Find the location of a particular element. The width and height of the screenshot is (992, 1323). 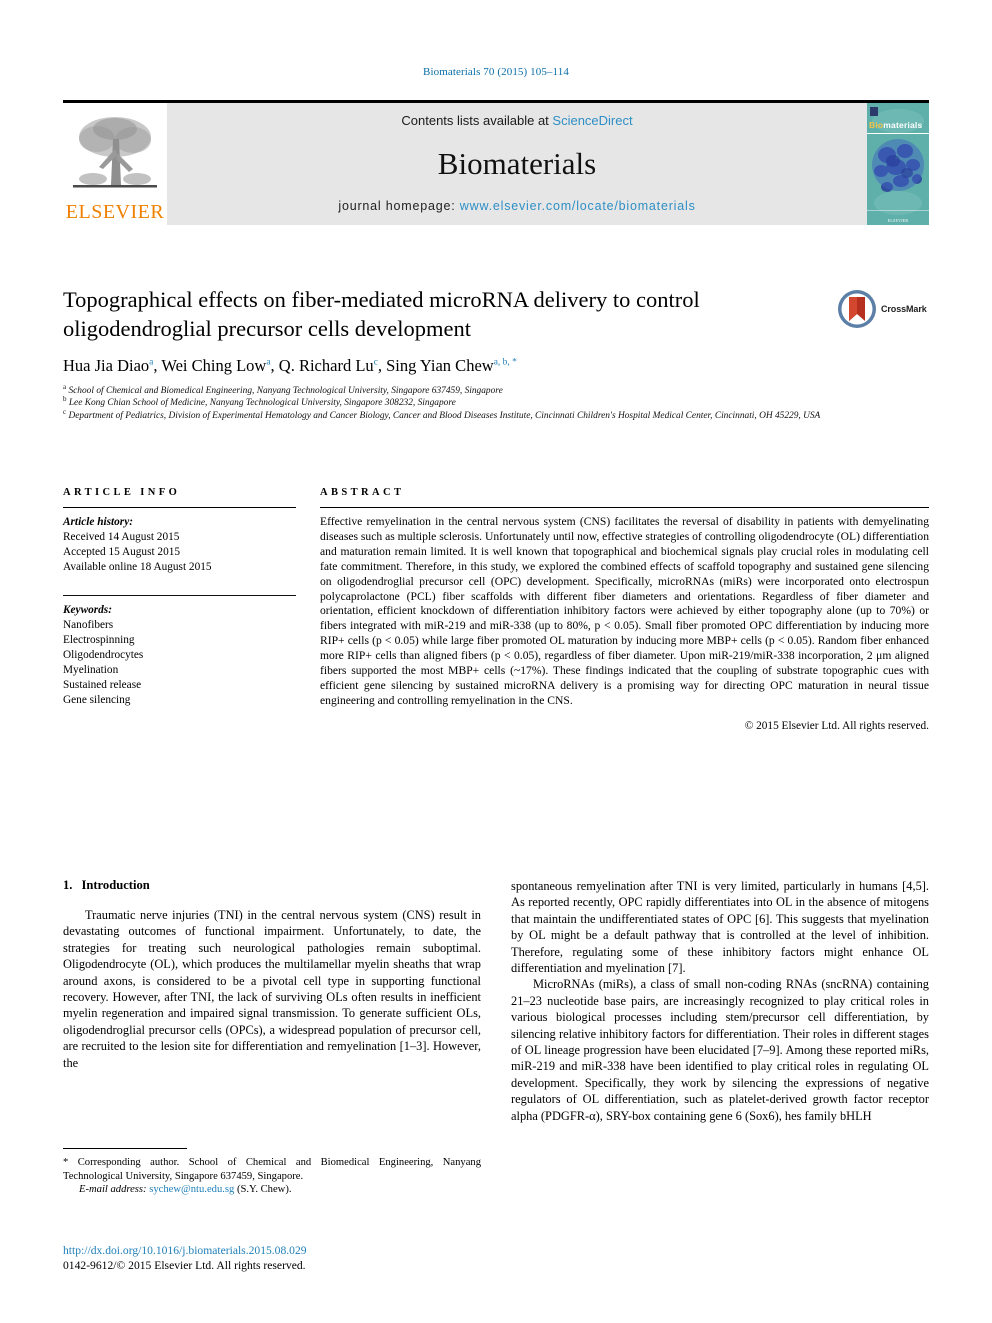

author-affil-mark: a, b, * is located at coordinates (505, 362).